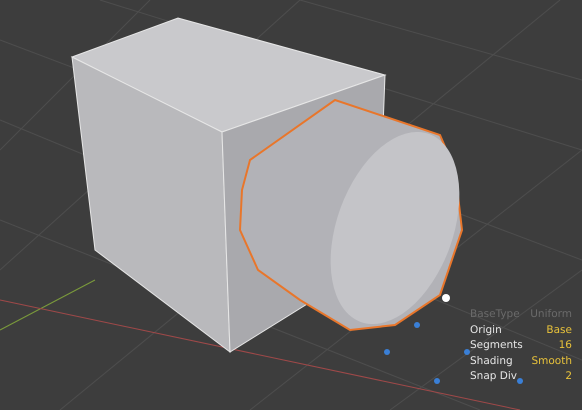 Image resolution: width=582 pixels, height=410 pixels. Describe the element at coordinates (486, 330) in the screenshot. I see `property-label: Origin` at that location.